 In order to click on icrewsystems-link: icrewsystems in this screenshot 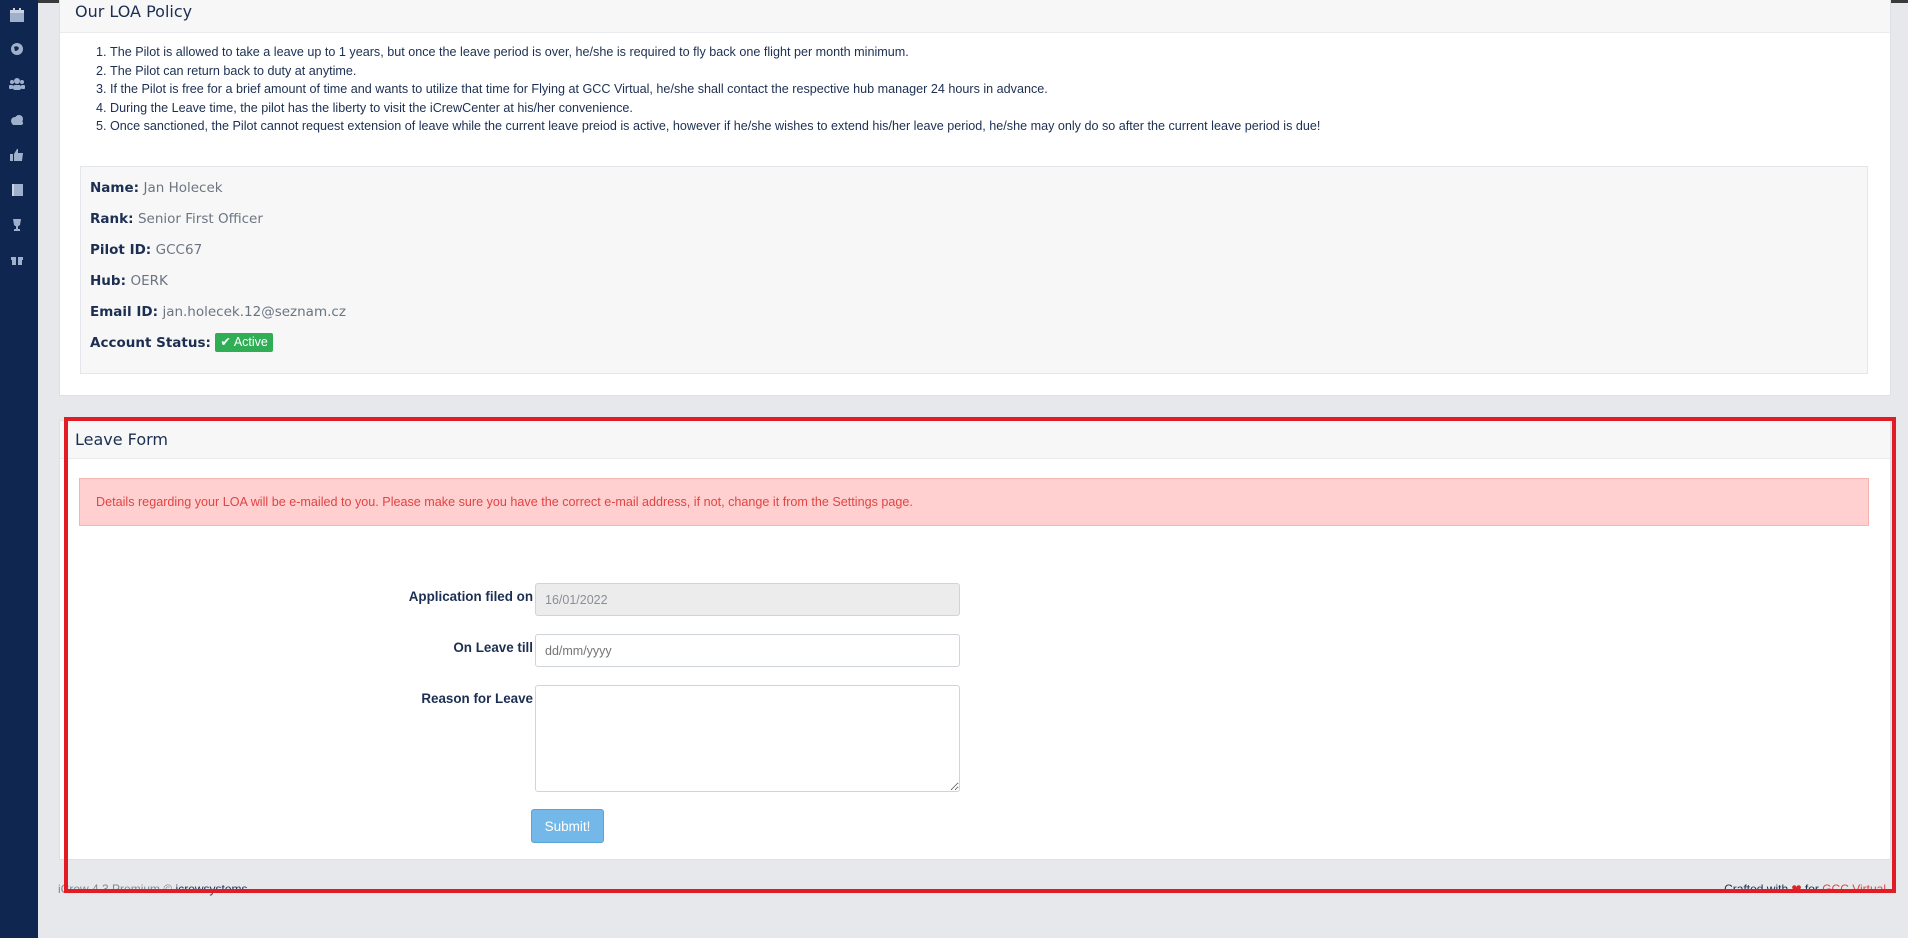, I will do `click(212, 889)`.